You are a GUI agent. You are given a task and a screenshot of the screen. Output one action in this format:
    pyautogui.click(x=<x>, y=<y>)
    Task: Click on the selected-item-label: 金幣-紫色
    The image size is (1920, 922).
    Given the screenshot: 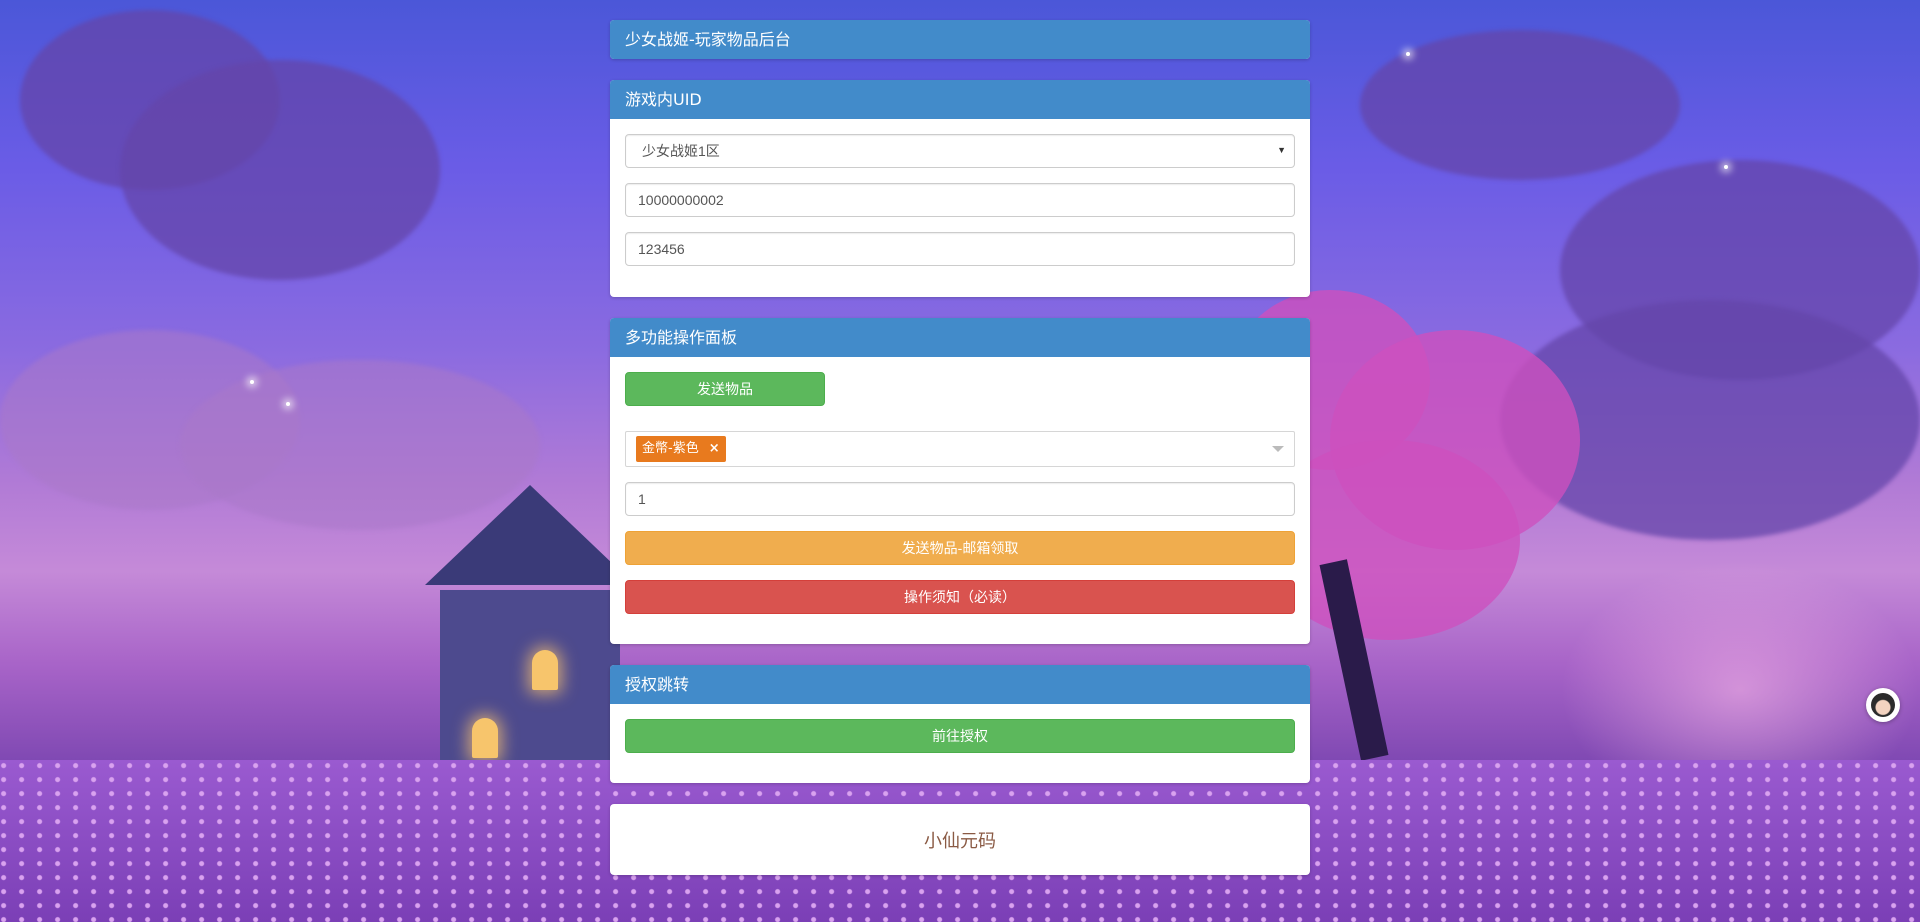 What is the action you would take?
    pyautogui.click(x=670, y=448)
    